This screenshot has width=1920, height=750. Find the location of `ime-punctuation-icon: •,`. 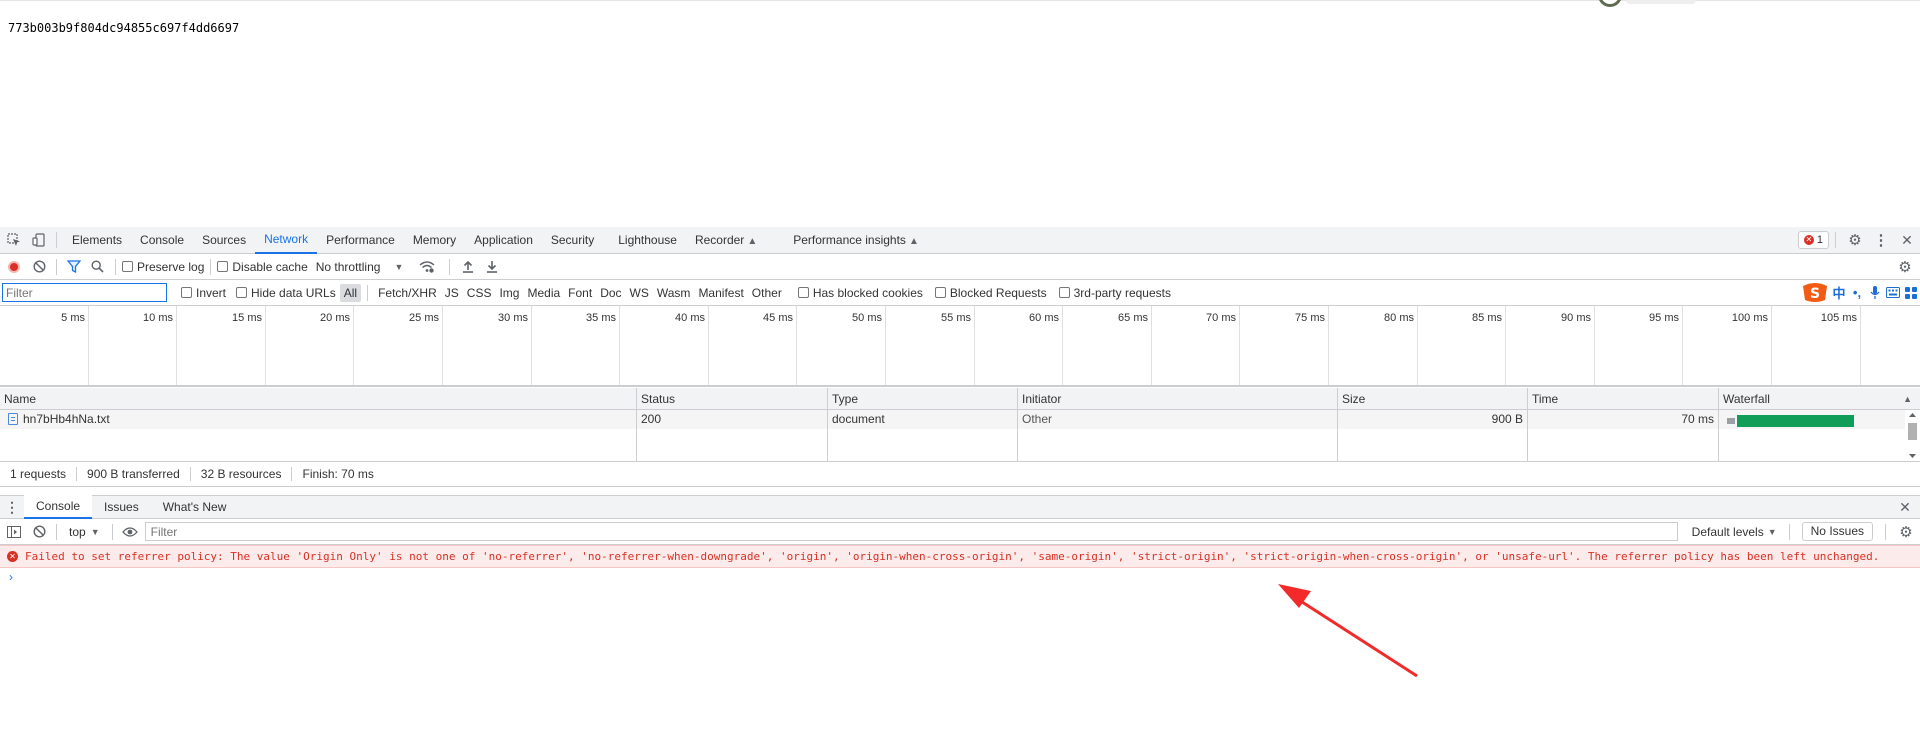

ime-punctuation-icon: •, is located at coordinates (1857, 293).